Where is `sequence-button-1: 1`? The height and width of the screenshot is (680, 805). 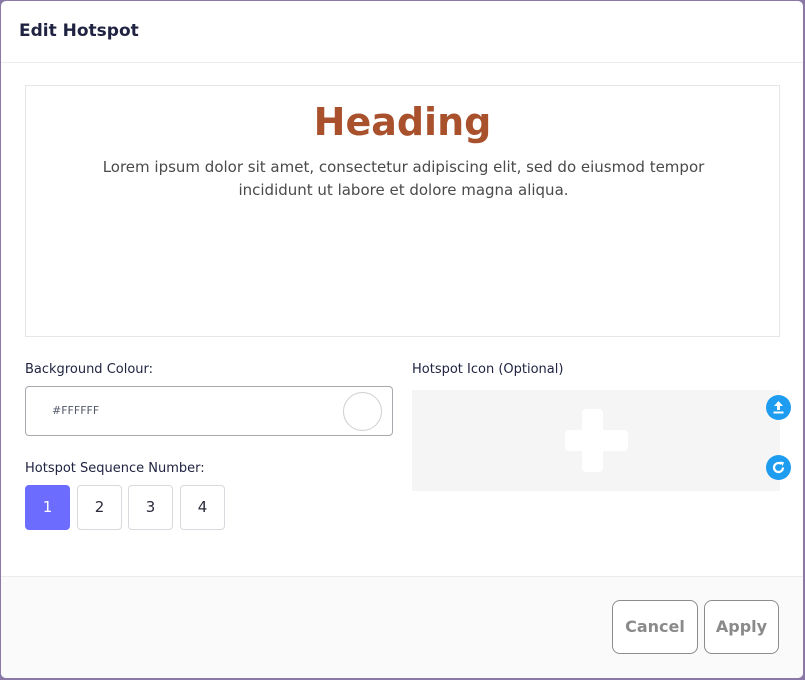
sequence-button-1: 1 is located at coordinates (47, 507).